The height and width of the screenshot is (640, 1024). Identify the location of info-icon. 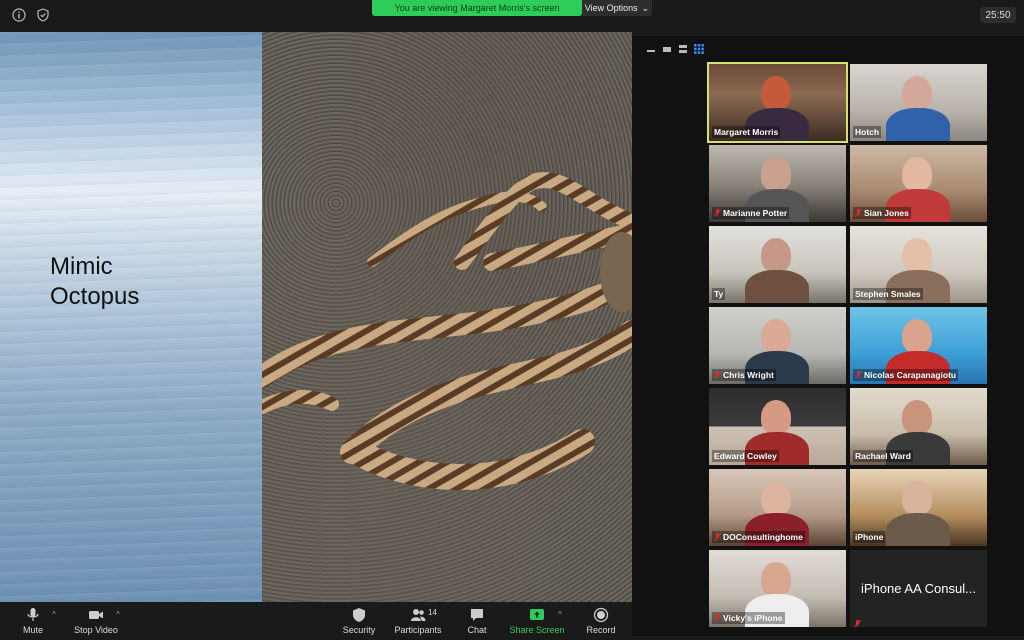
(19, 15).